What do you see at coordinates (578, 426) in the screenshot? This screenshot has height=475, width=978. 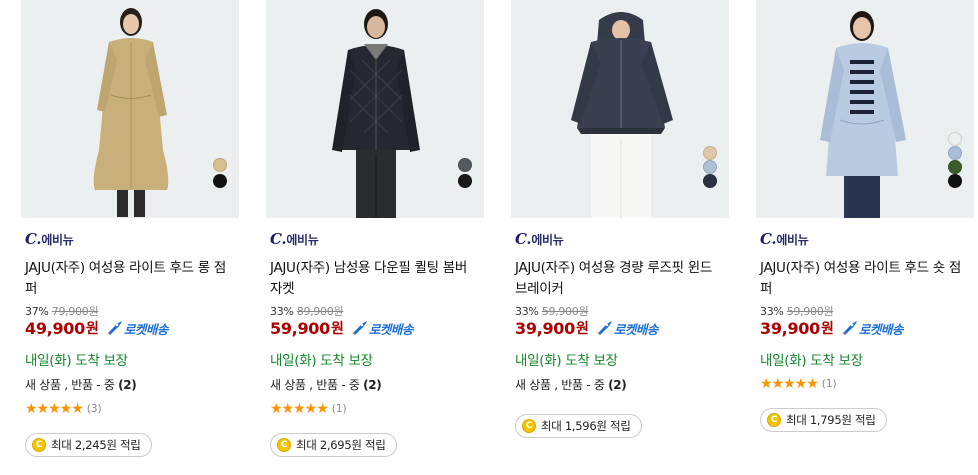 I see `reward-badge: C 최대 1,596원 적립` at bounding box center [578, 426].